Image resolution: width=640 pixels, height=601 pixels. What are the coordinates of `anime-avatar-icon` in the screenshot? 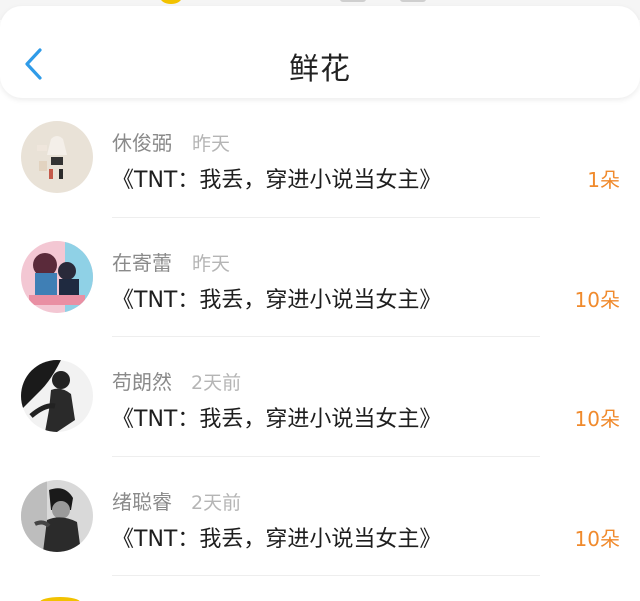 It's located at (57, 276).